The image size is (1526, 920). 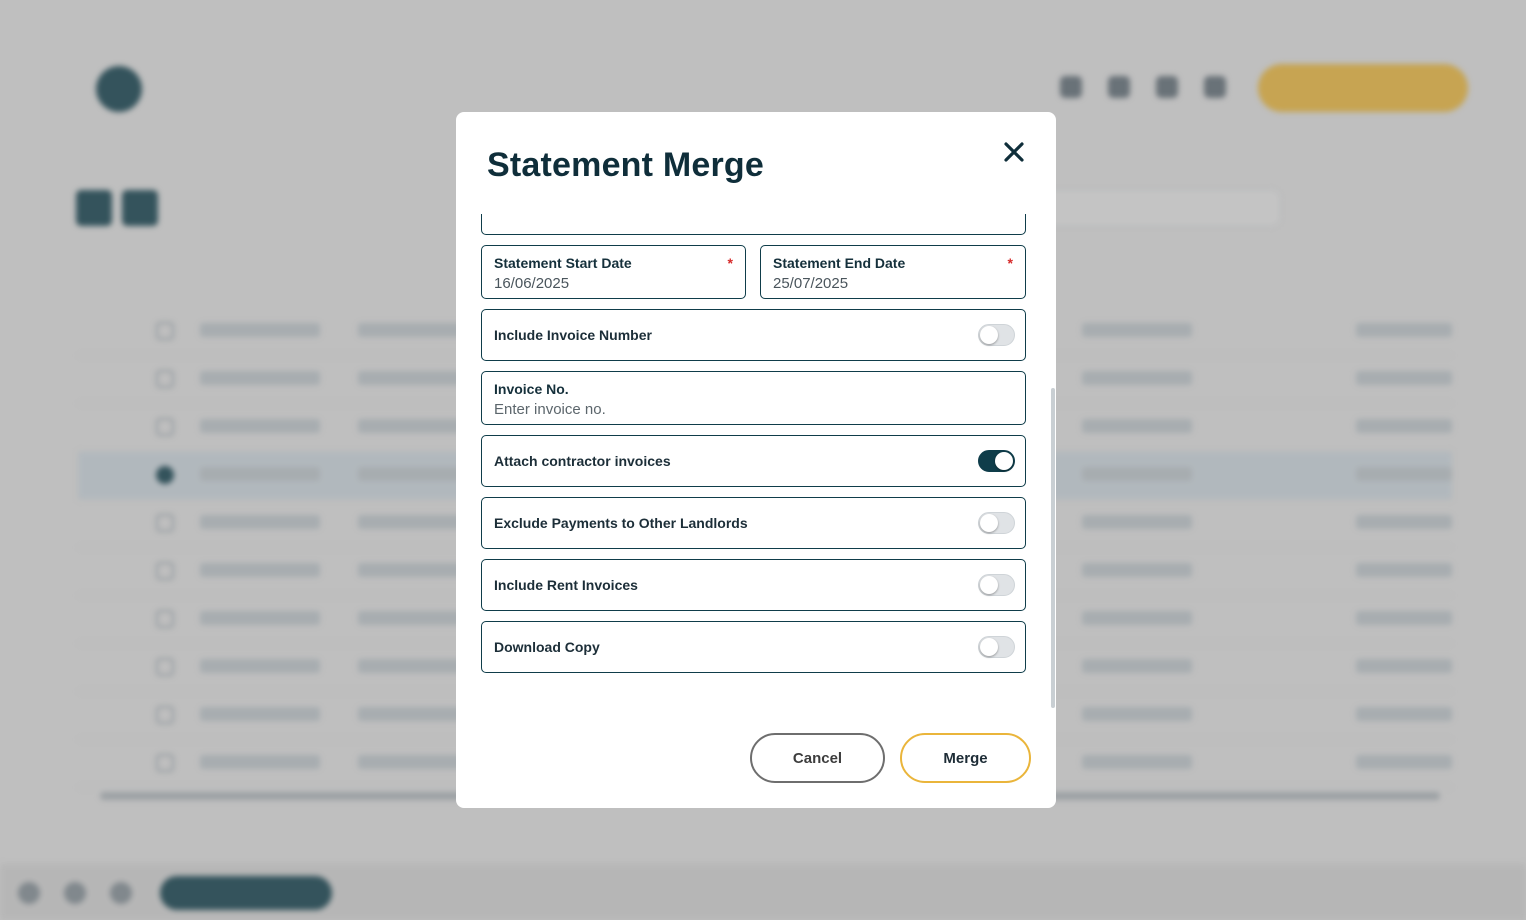 I want to click on end-date-field: Statement End Date * 25/07/2025, so click(x=893, y=272).